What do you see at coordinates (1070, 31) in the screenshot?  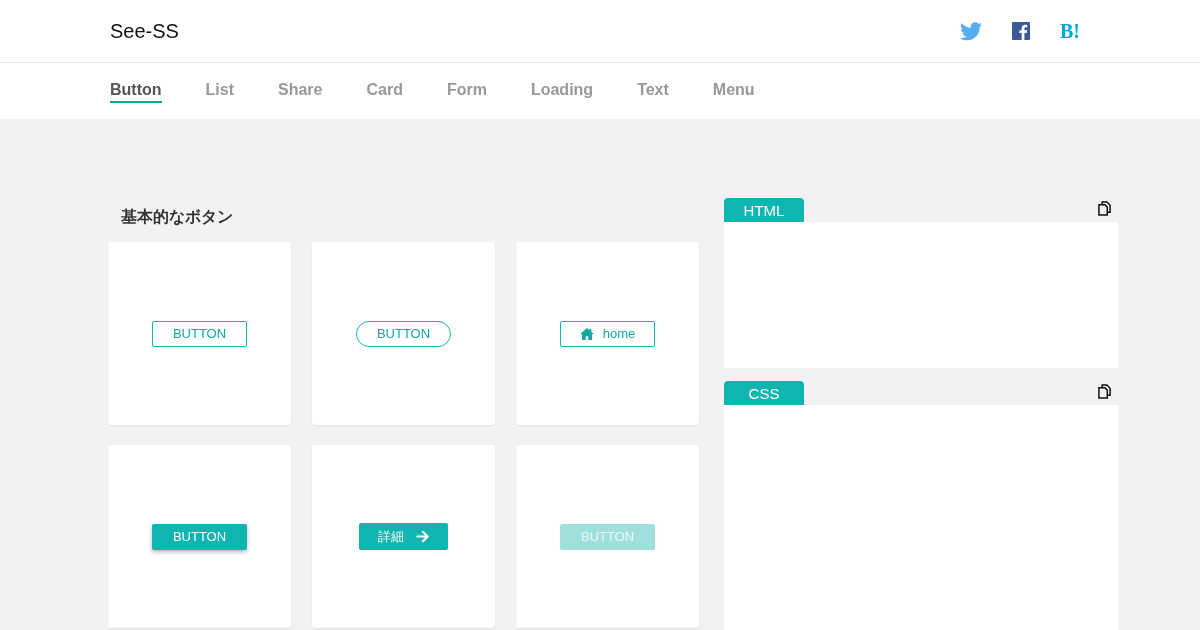 I see `bookmark-link: B!` at bounding box center [1070, 31].